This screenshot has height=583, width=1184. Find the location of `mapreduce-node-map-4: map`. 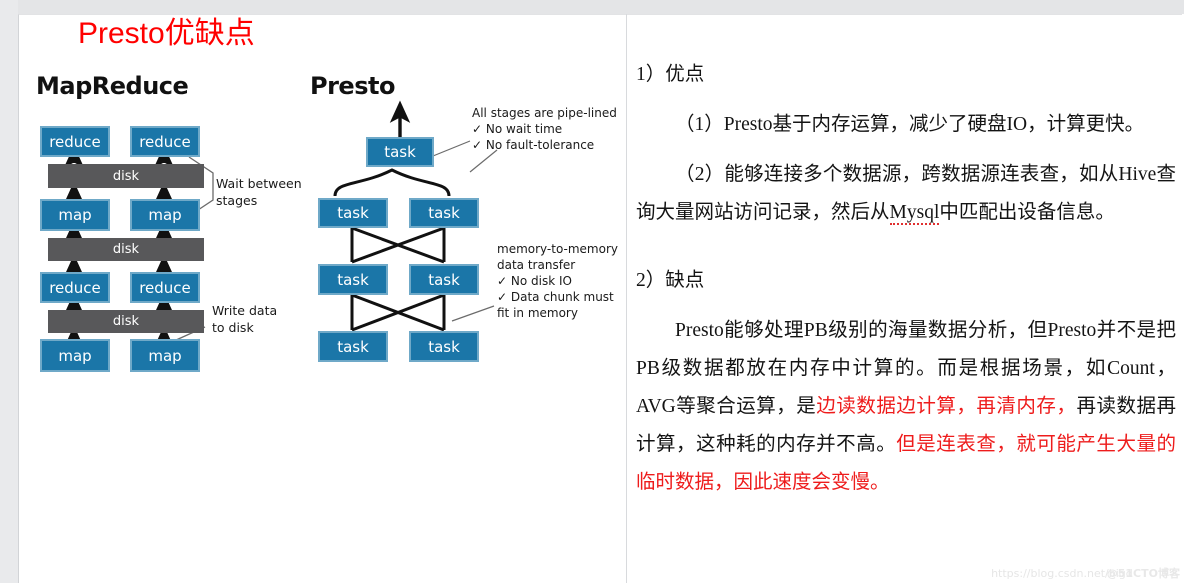

mapreduce-node-map-4: map is located at coordinates (165, 355).